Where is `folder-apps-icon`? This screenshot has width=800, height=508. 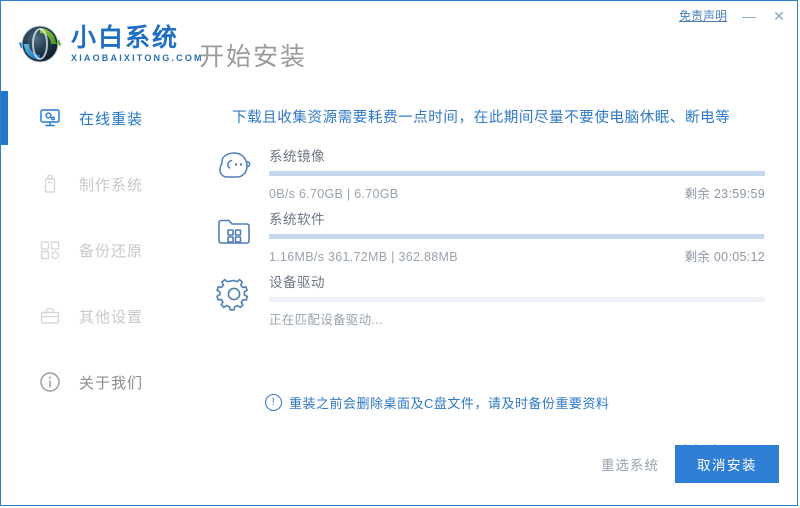
folder-apps-icon is located at coordinates (234, 231).